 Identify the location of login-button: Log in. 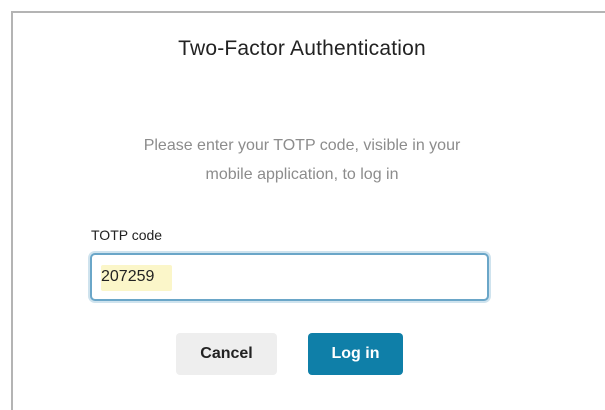
(355, 354).